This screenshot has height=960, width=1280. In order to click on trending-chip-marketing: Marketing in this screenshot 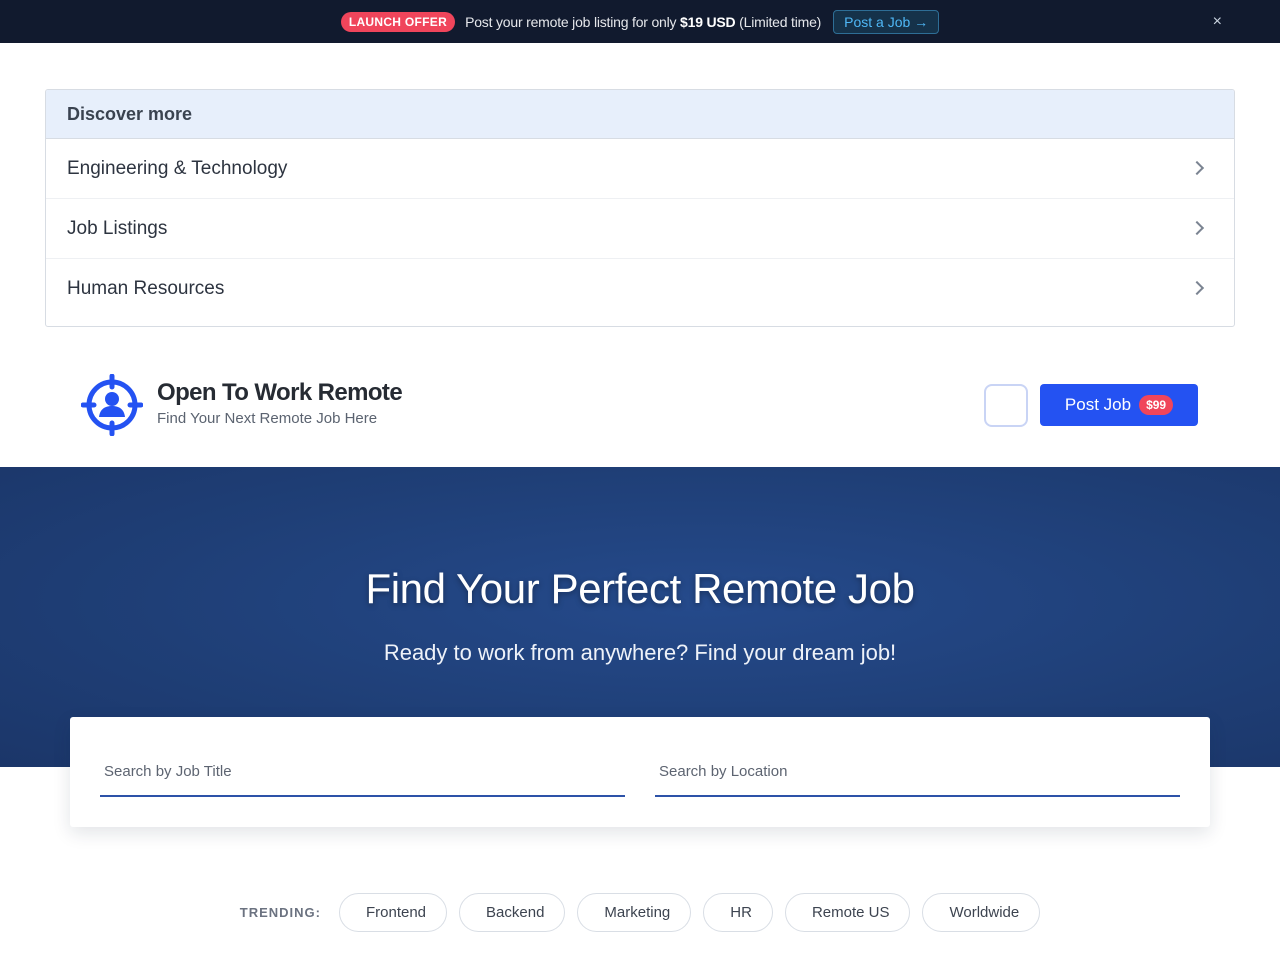, I will do `click(634, 912)`.